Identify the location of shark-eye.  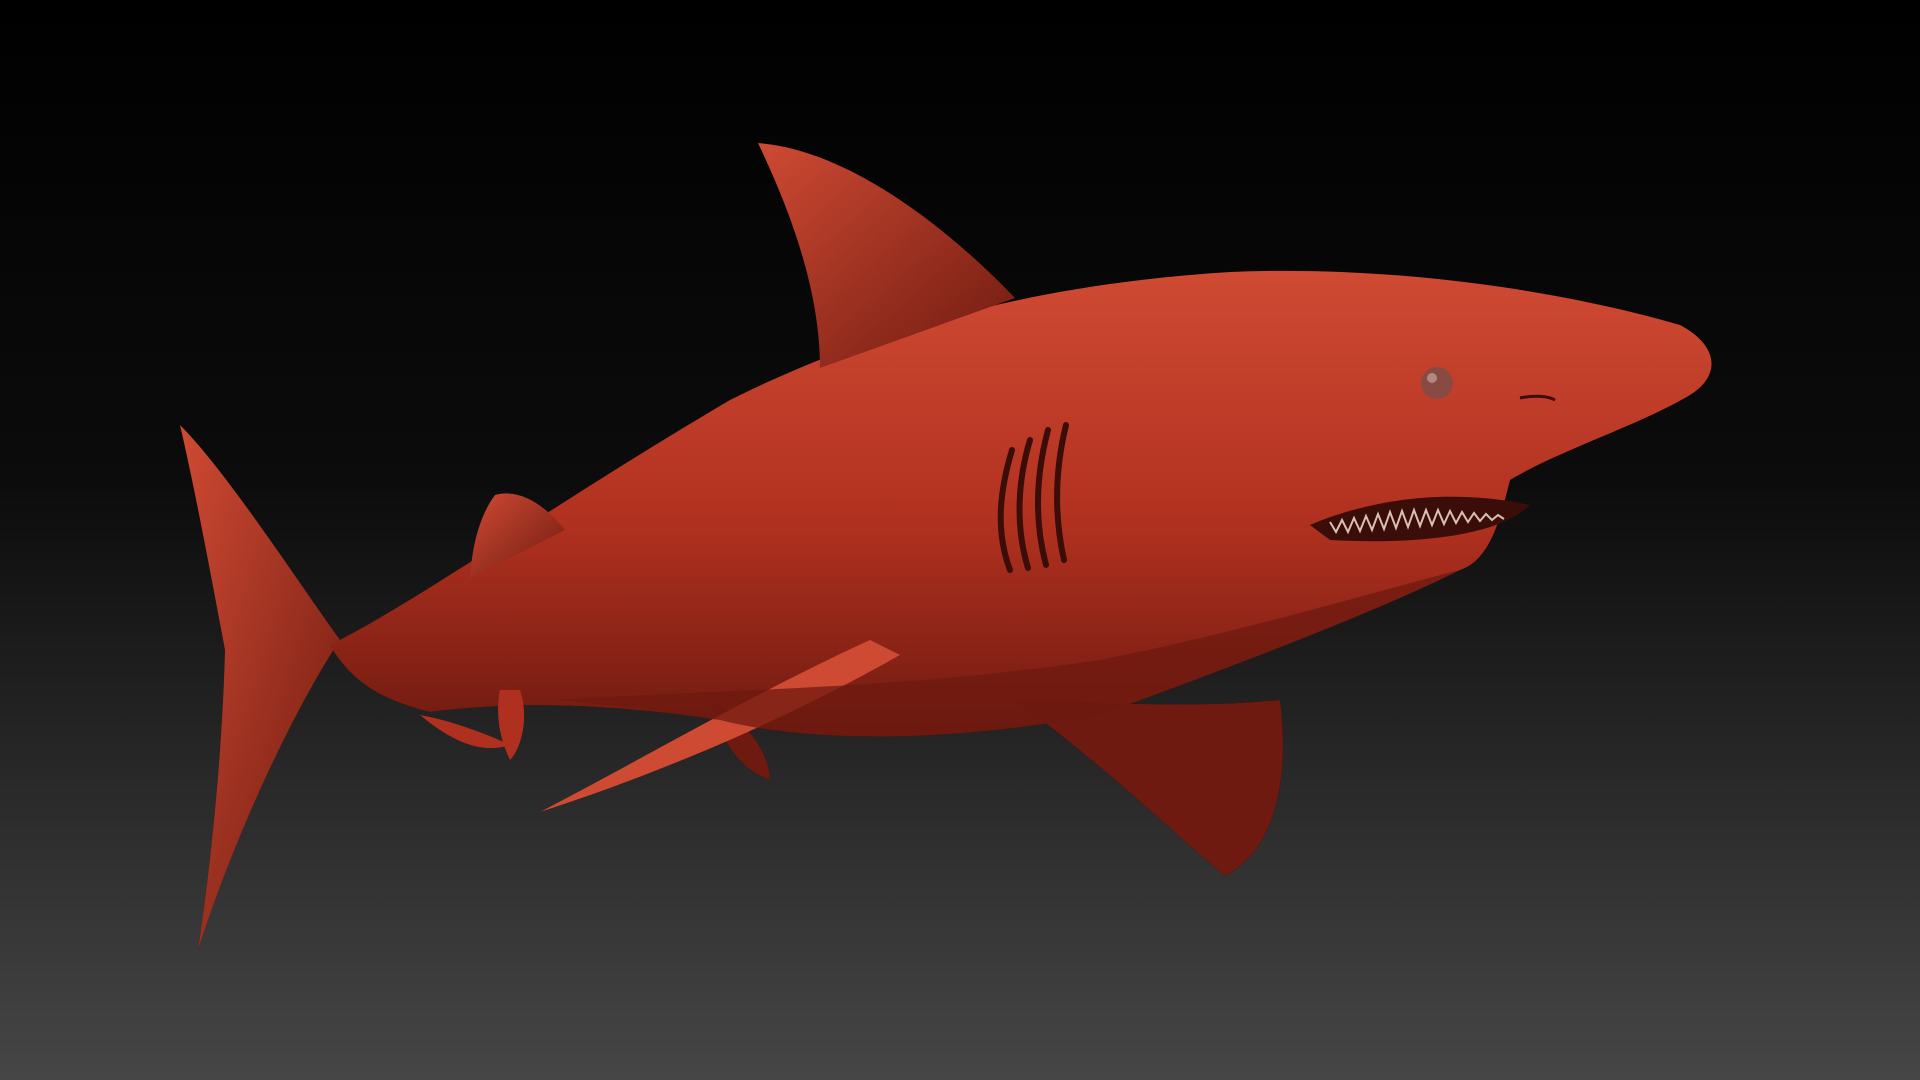
(1437, 383).